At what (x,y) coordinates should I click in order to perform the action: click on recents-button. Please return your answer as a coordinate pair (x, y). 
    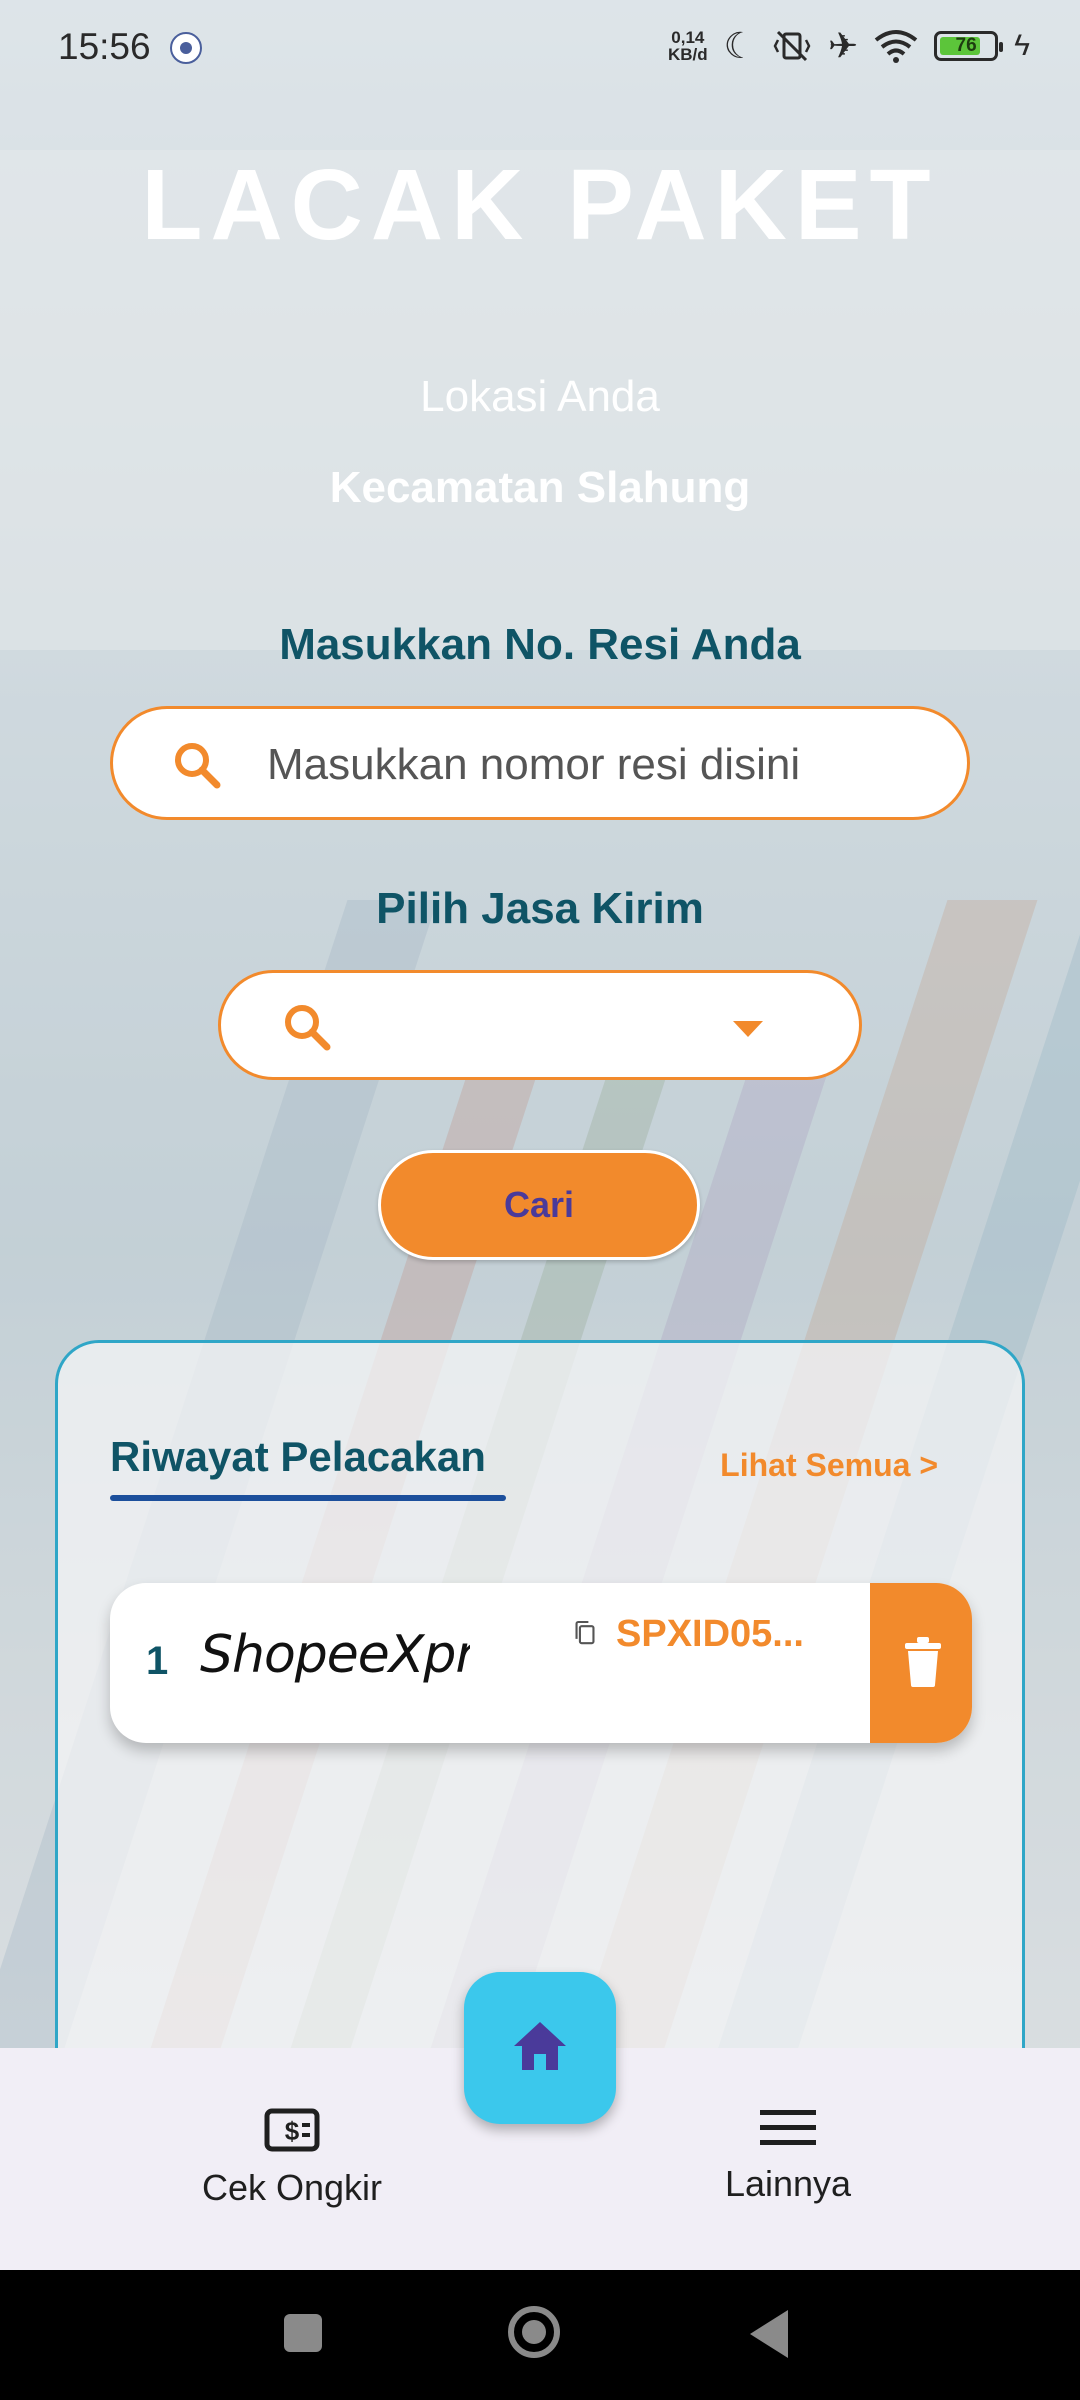
    Looking at the image, I should click on (303, 2333).